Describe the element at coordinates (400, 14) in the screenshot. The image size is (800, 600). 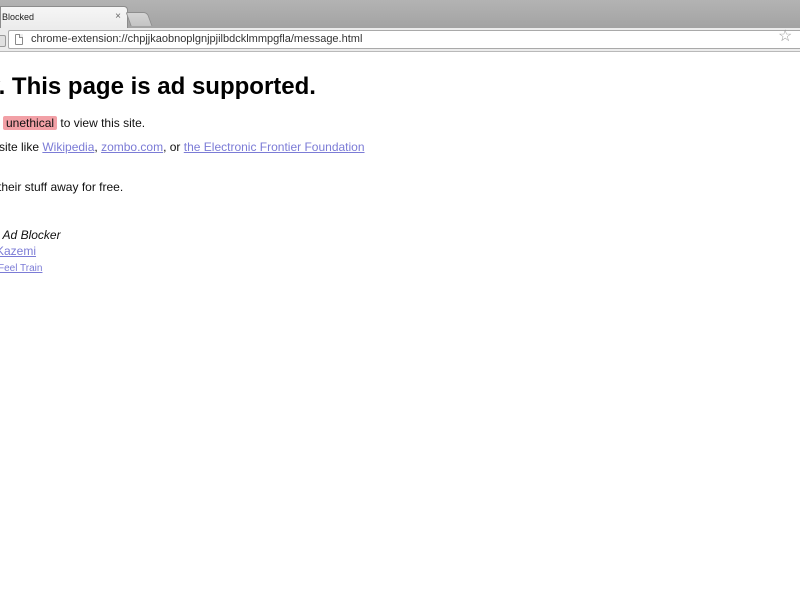
I see `tab-strip: Blocked ×` at that location.